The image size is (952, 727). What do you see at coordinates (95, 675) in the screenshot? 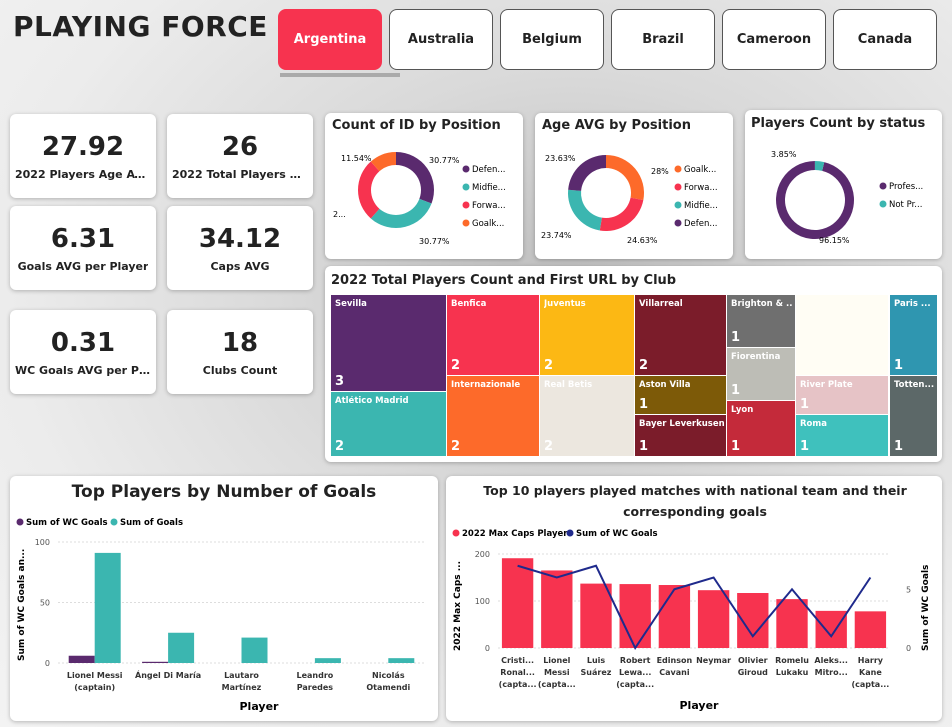
I see `x-tick-label: Lionel Messi` at bounding box center [95, 675].